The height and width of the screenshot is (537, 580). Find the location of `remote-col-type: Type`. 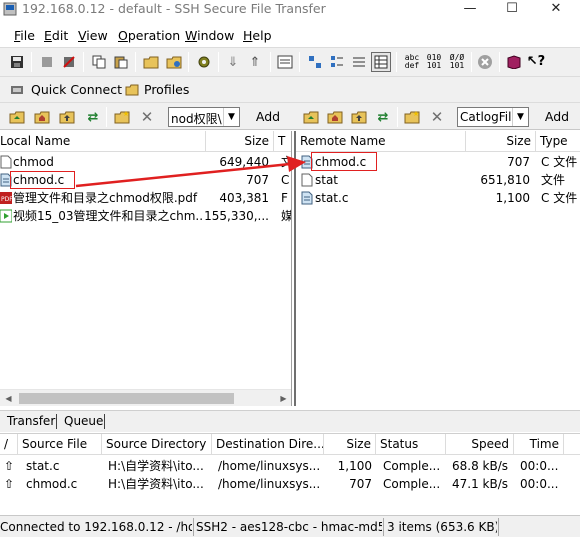

remote-col-type: Type is located at coordinates (558, 141).